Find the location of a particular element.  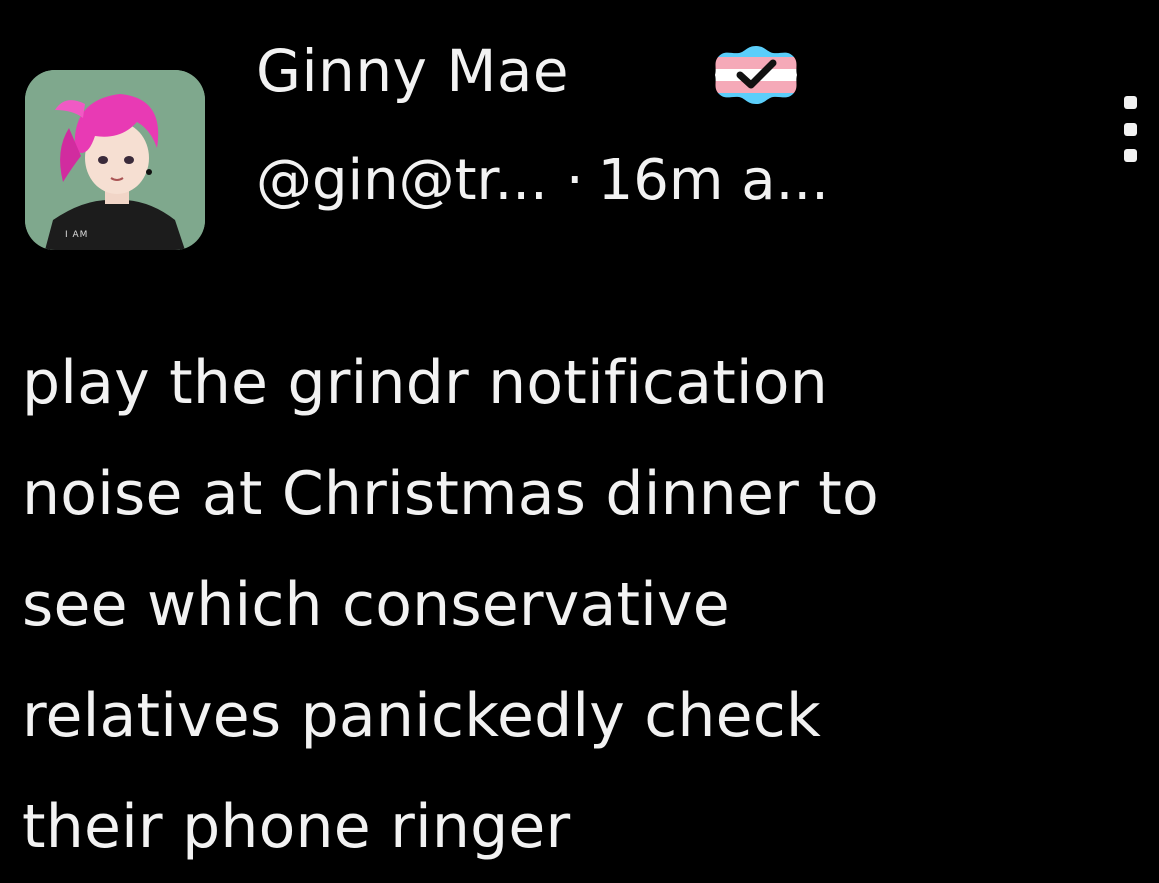

verified-check-icon is located at coordinates (756, 75).